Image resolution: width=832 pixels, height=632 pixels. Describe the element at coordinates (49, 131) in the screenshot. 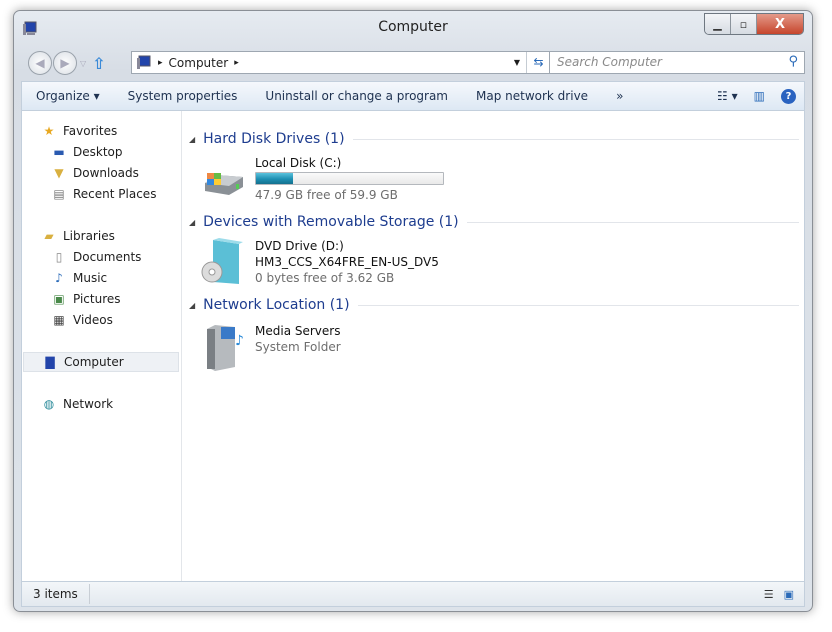

I see `star-icon: ★` at that location.